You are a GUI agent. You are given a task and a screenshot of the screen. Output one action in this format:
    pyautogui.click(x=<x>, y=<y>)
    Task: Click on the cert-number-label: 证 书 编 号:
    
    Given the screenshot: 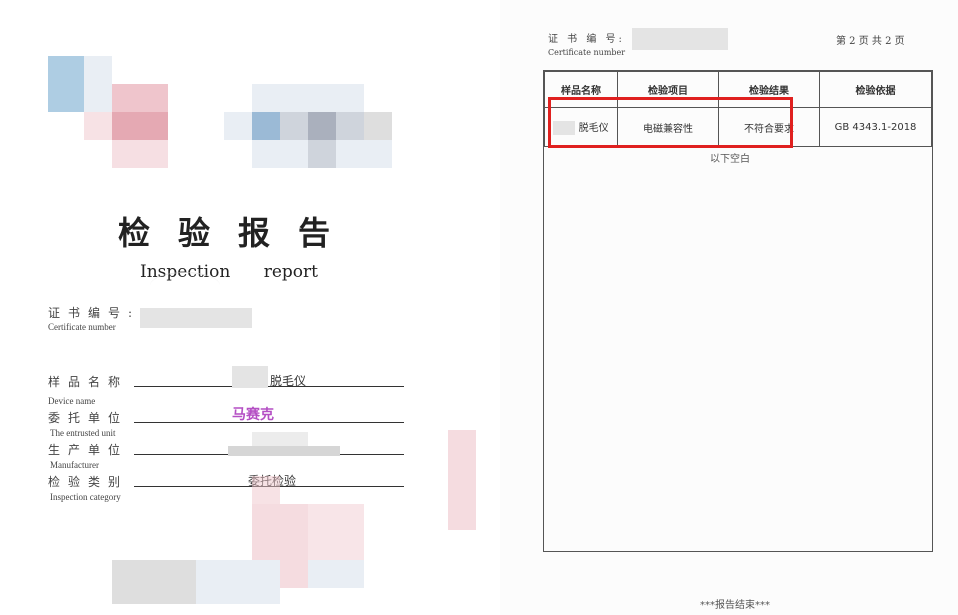 What is the action you would take?
    pyautogui.click(x=586, y=39)
    